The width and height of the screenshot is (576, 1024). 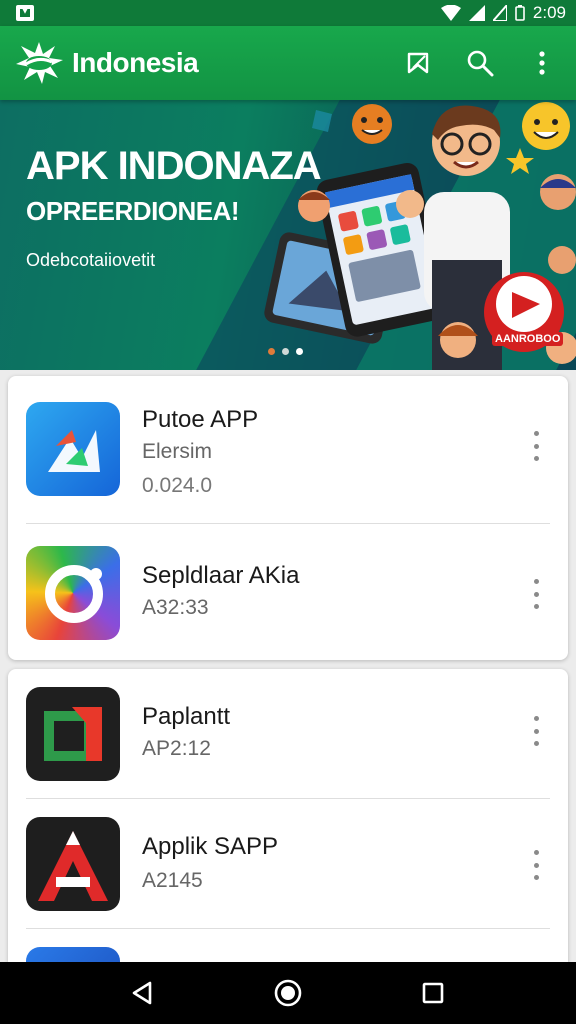 I want to click on app-name: Sepldlaar AKia, so click(x=221, y=575).